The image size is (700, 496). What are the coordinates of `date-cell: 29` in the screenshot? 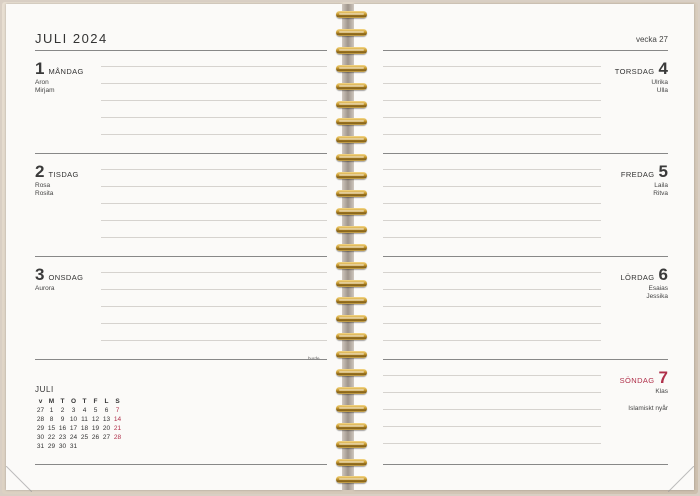 It's located at (51, 446).